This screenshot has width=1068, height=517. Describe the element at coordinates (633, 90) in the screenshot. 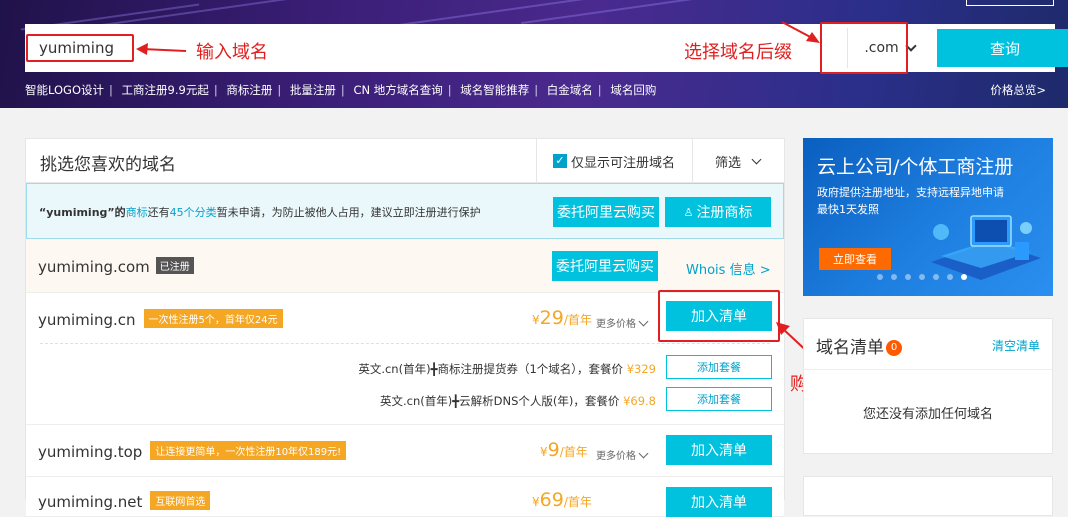

I see `quicklink-buyback: 域名回购` at that location.